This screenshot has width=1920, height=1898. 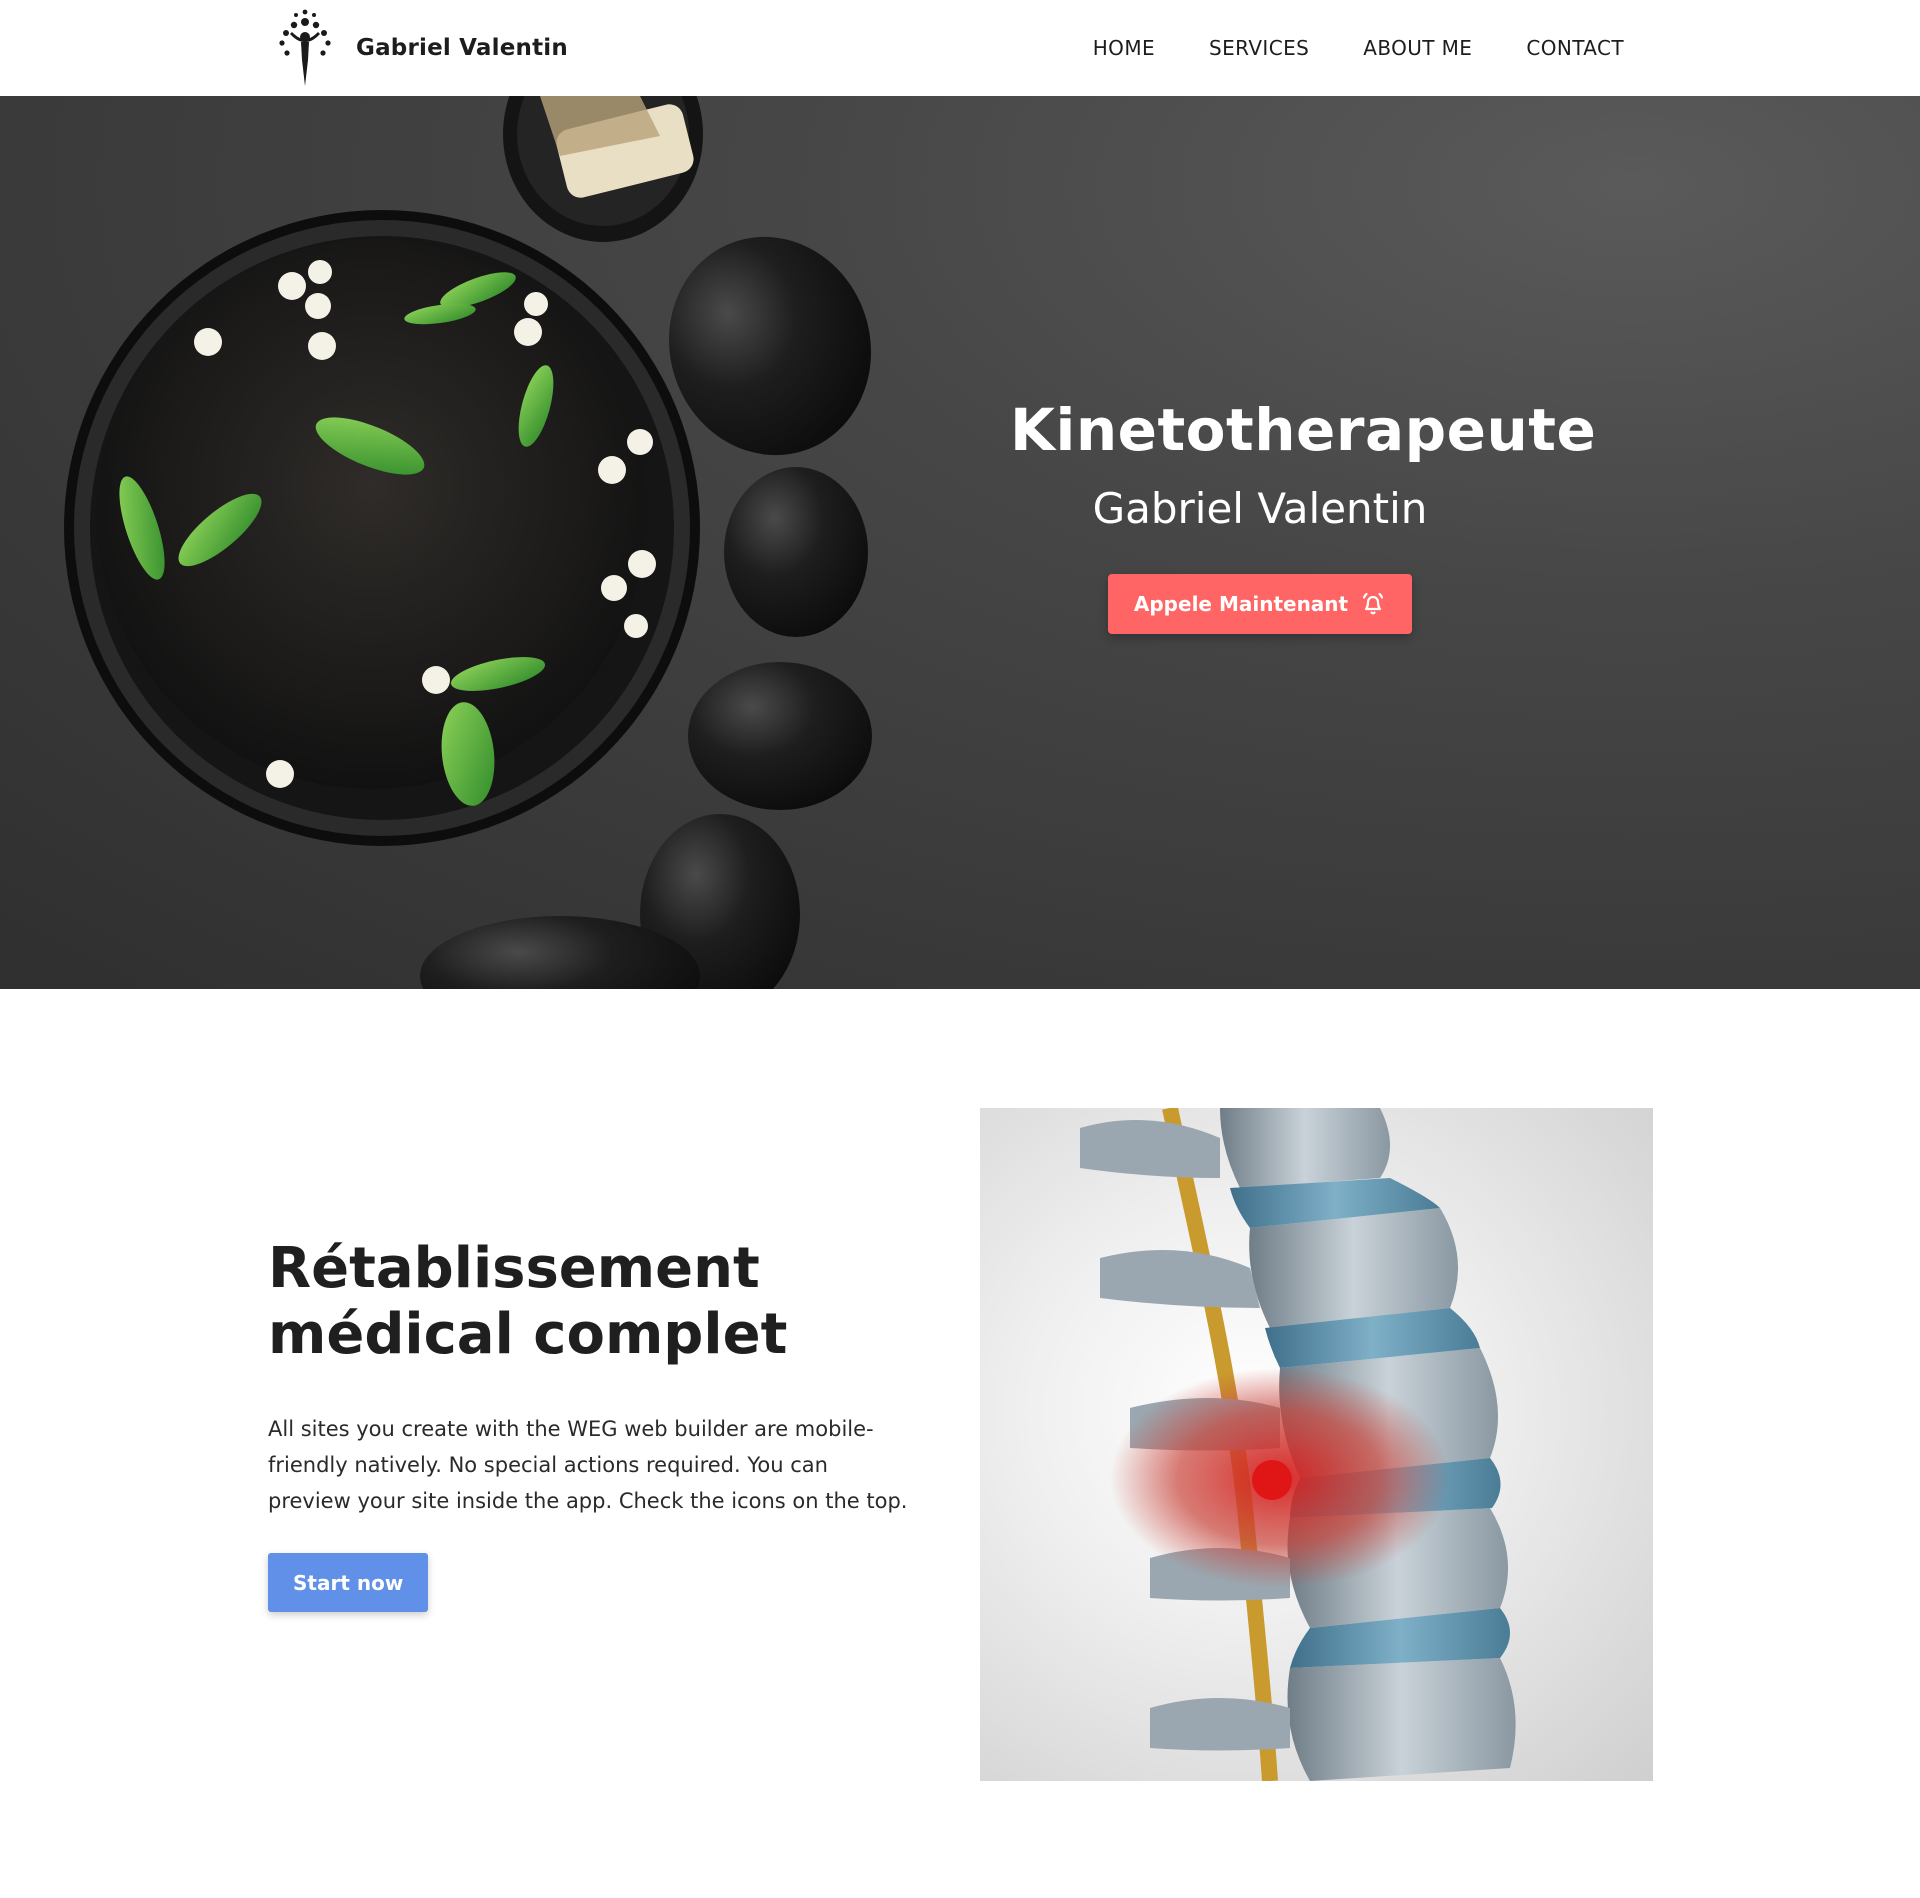 What do you see at coordinates (1358, 48) in the screenshot?
I see `main-nav: HOME SERVICES ABOUT ME CONTACT` at bounding box center [1358, 48].